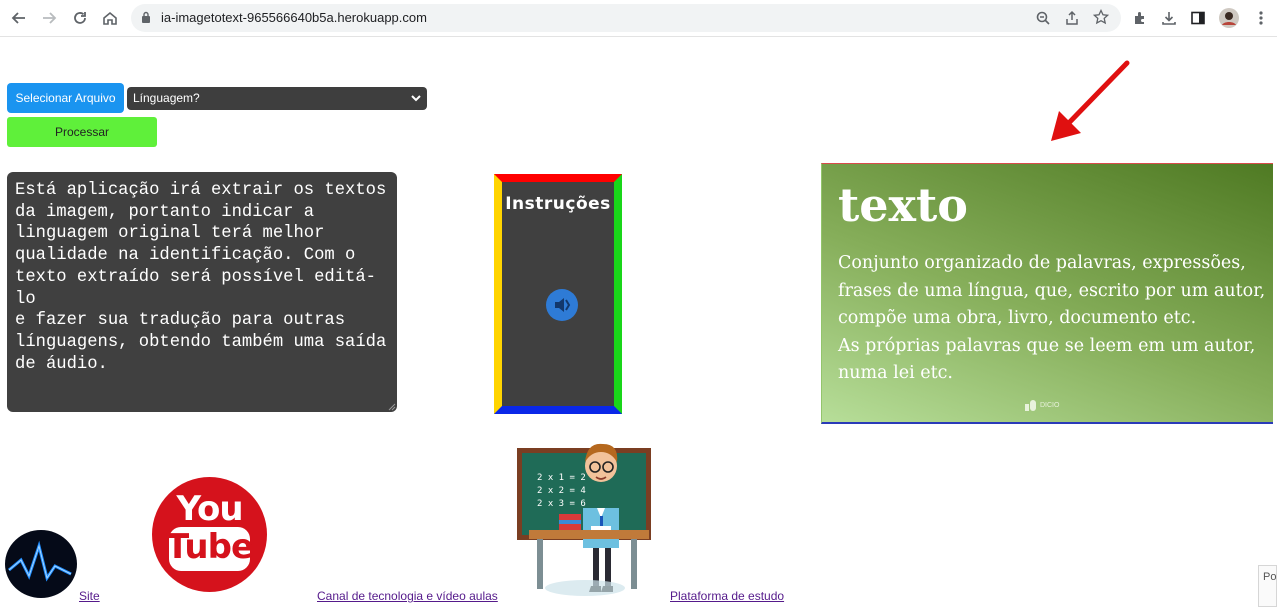 The height and width of the screenshot is (607, 1277). I want to click on site-logo-icon, so click(41, 564).